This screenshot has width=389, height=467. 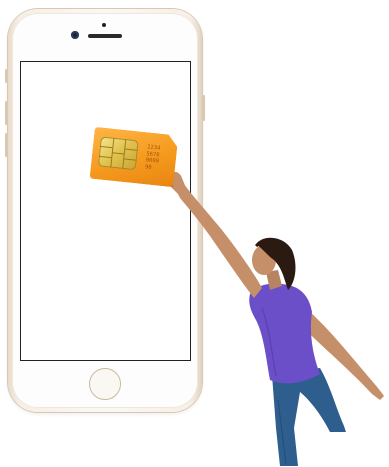 What do you see at coordinates (6, 145) in the screenshot?
I see `volume-button-lower` at bounding box center [6, 145].